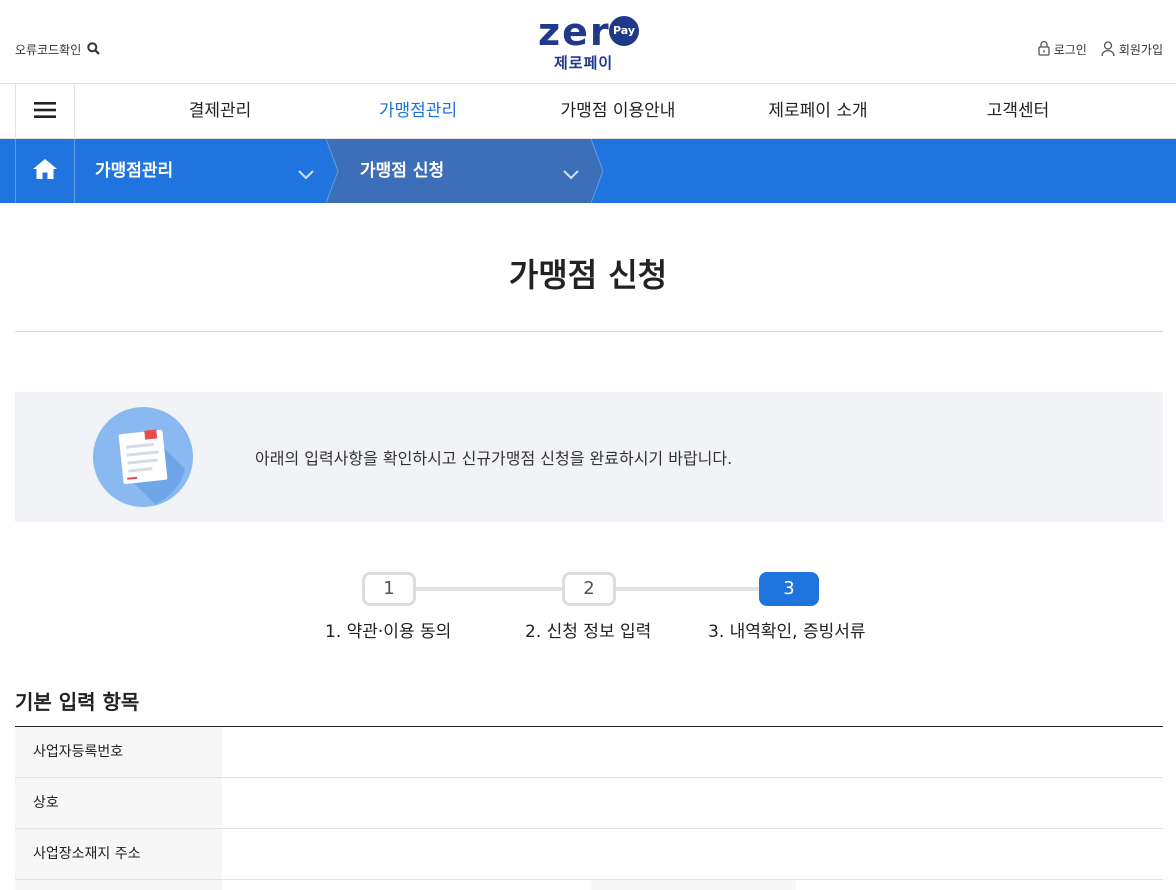 The image size is (1176, 890). Describe the element at coordinates (475, 171) in the screenshot. I see `breadcrumb-item-merchant-apply: 가맹점 신청` at that location.